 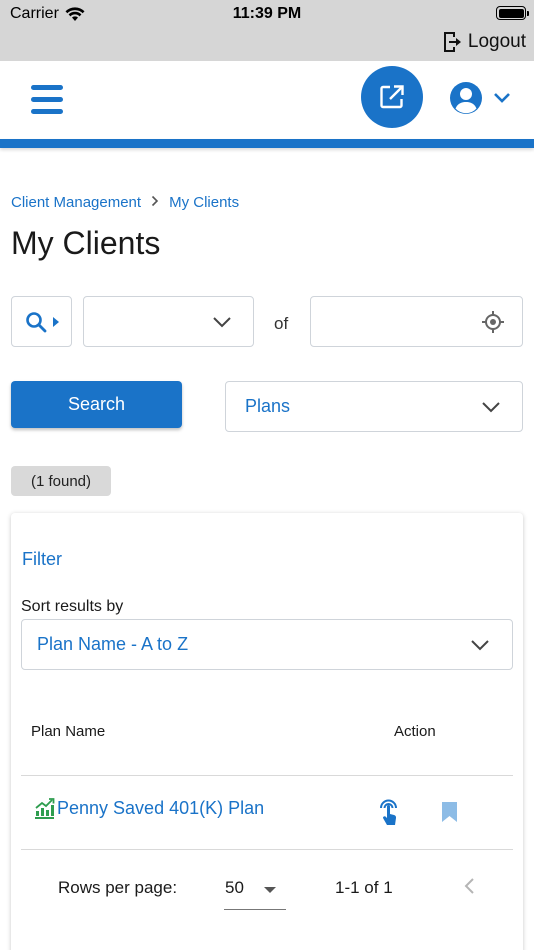 What do you see at coordinates (42, 559) in the screenshot?
I see `filter-link: Filter` at bounding box center [42, 559].